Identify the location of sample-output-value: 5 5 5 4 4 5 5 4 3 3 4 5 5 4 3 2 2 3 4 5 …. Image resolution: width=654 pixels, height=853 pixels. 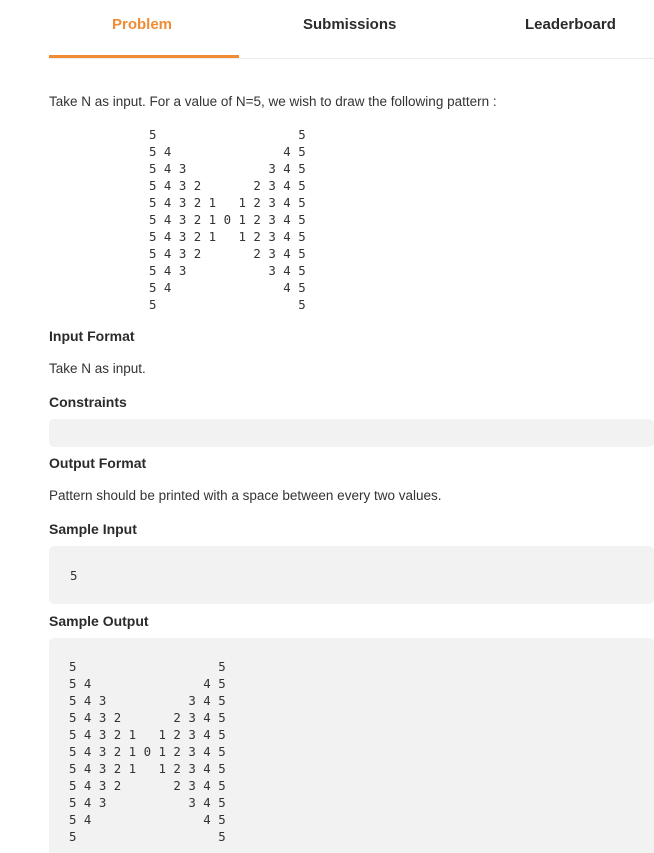
(147, 751).